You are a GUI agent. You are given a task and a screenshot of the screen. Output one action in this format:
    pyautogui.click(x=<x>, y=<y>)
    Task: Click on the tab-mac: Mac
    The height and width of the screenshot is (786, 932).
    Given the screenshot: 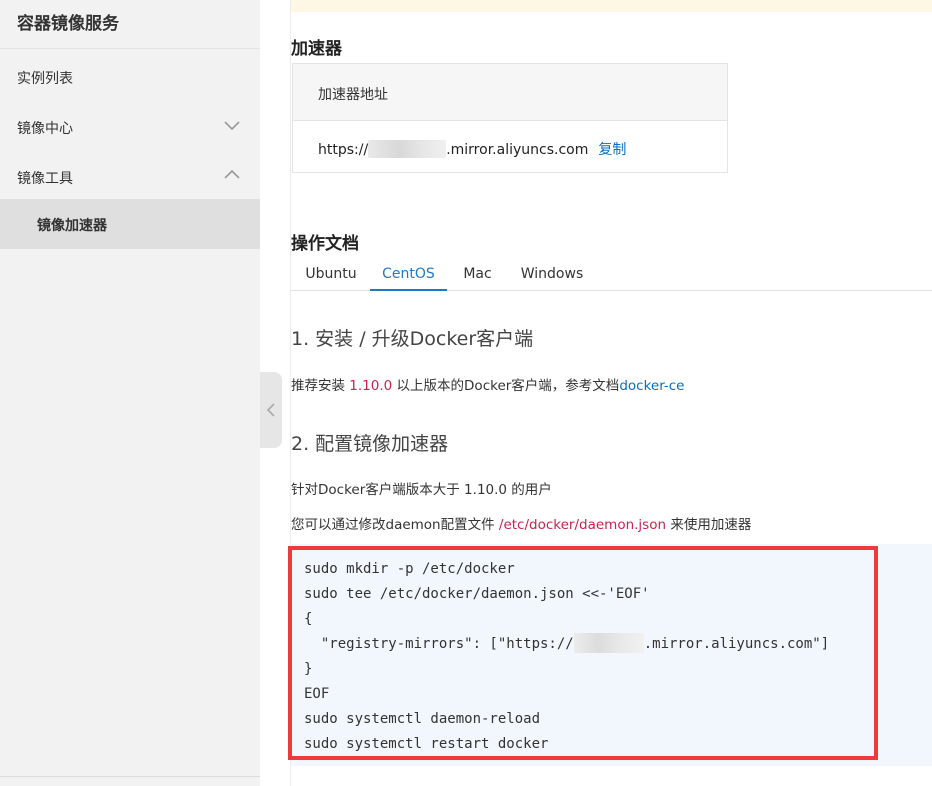 What is the action you would take?
    pyautogui.click(x=477, y=273)
    